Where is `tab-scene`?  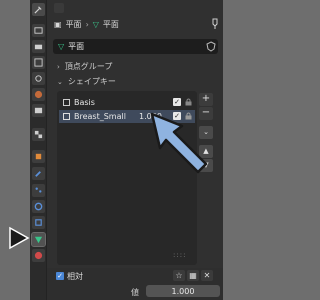
tab-scene is located at coordinates (38, 78).